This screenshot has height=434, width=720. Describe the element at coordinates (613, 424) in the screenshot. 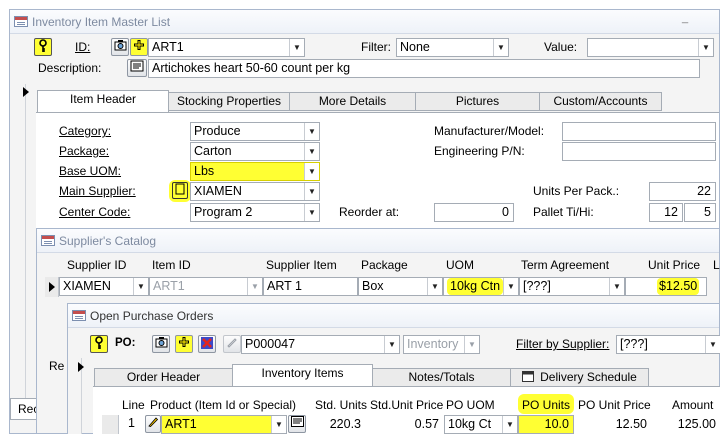

I see `po-unit-price-field: 12.50` at that location.